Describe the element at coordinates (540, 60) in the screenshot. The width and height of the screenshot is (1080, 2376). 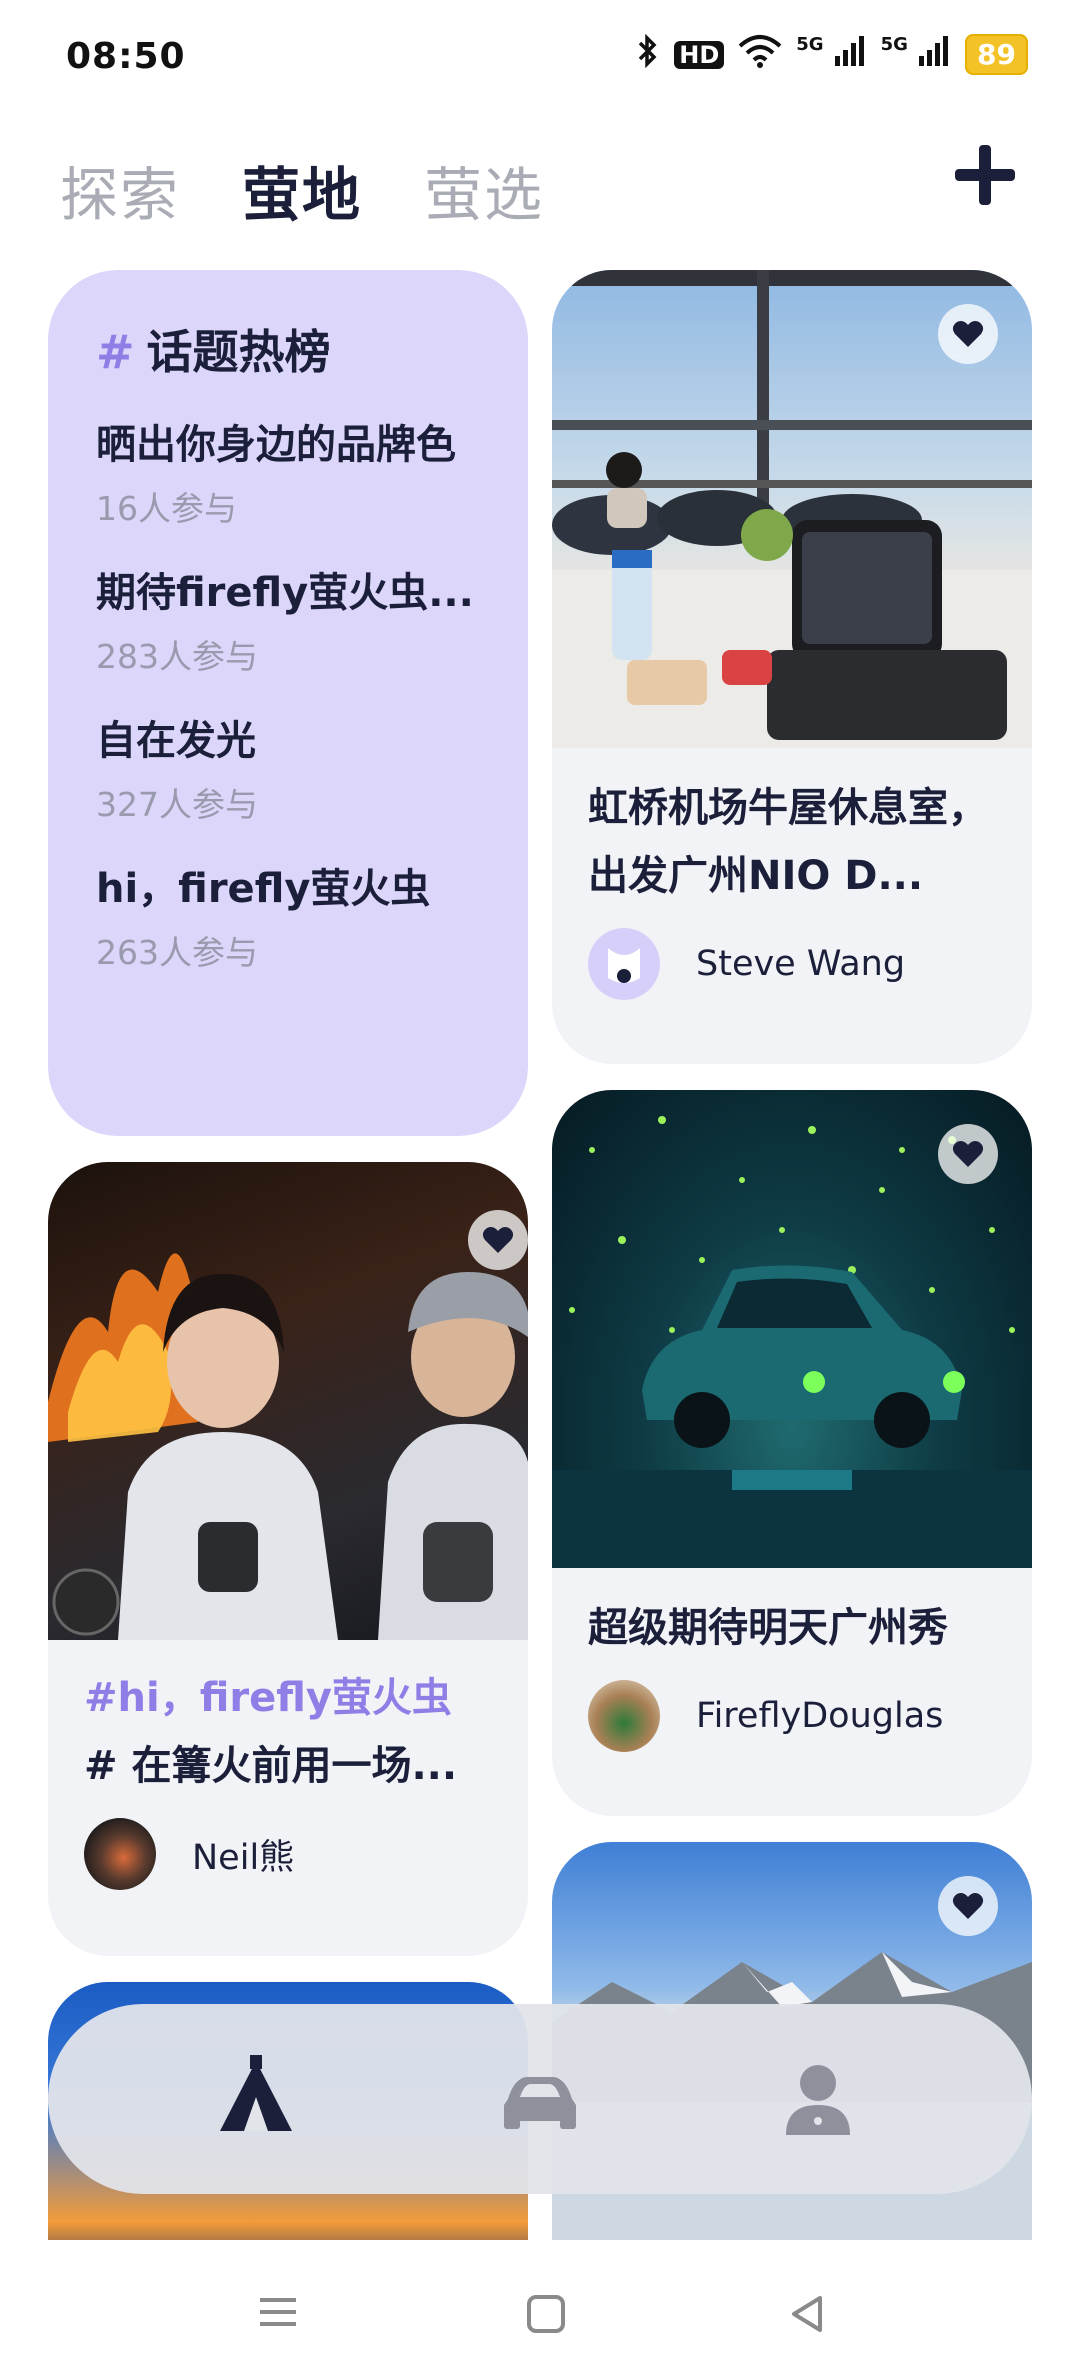
I see `status-bar: 08:50 HD 5G 5G 89` at that location.